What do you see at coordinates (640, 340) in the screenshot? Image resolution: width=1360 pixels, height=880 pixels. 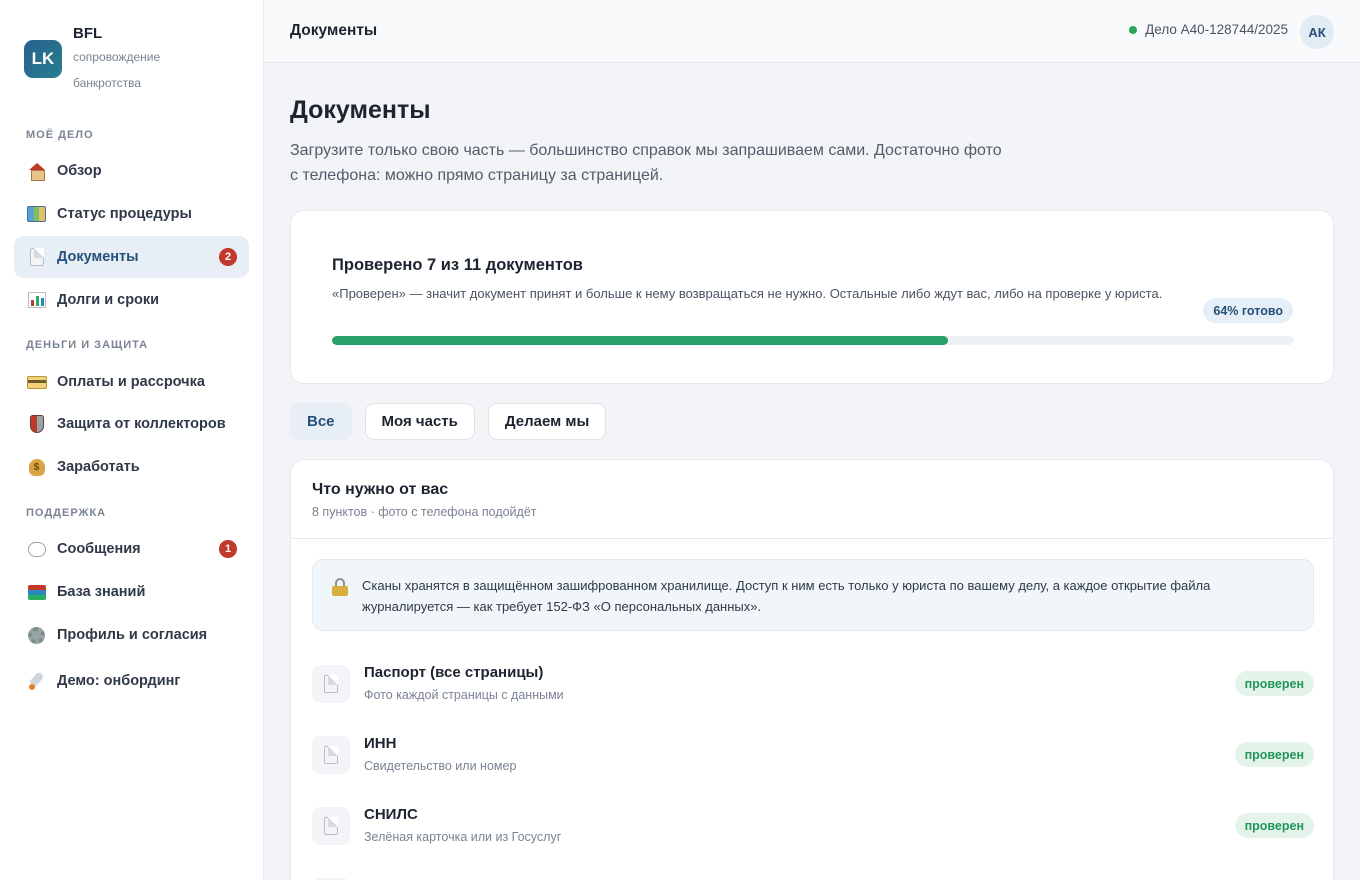 I see `progress-bar-fill` at bounding box center [640, 340].